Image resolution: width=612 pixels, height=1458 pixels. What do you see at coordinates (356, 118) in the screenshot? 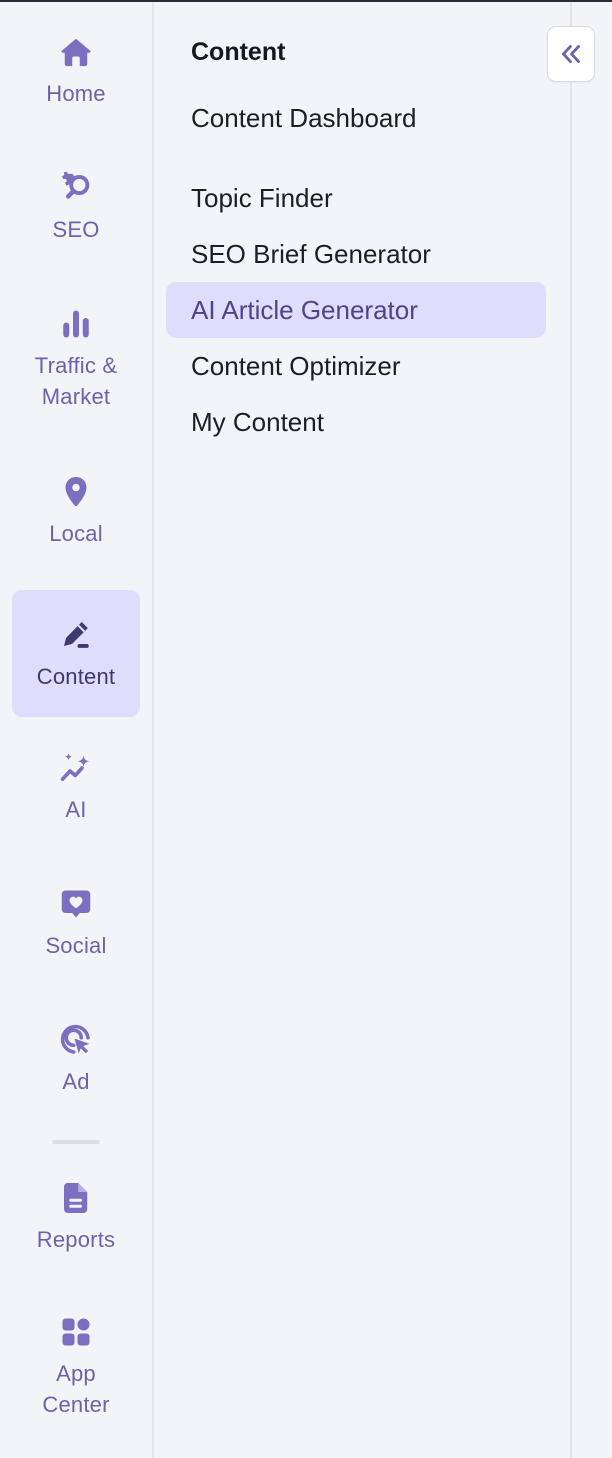
I see `menu-item-content-dashboard: Content Dashboard` at bounding box center [356, 118].